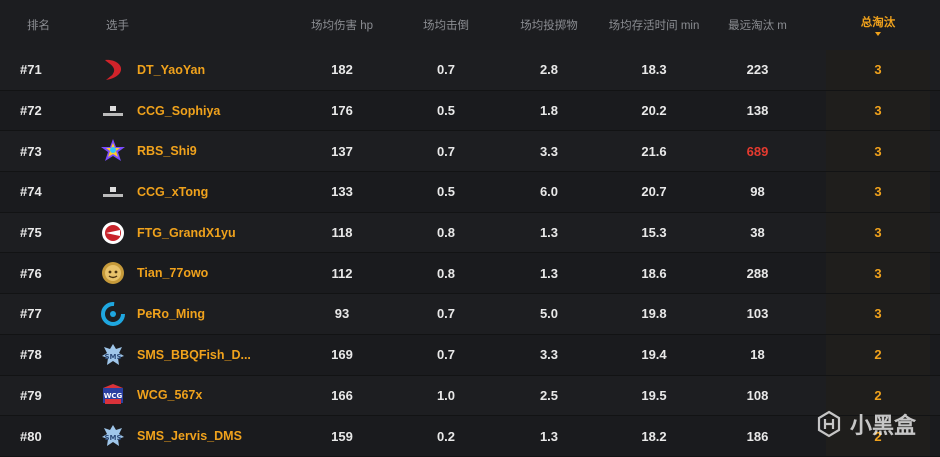 The height and width of the screenshot is (457, 940). What do you see at coordinates (342, 355) in the screenshot?
I see `avg-damage-cell: 169` at bounding box center [342, 355].